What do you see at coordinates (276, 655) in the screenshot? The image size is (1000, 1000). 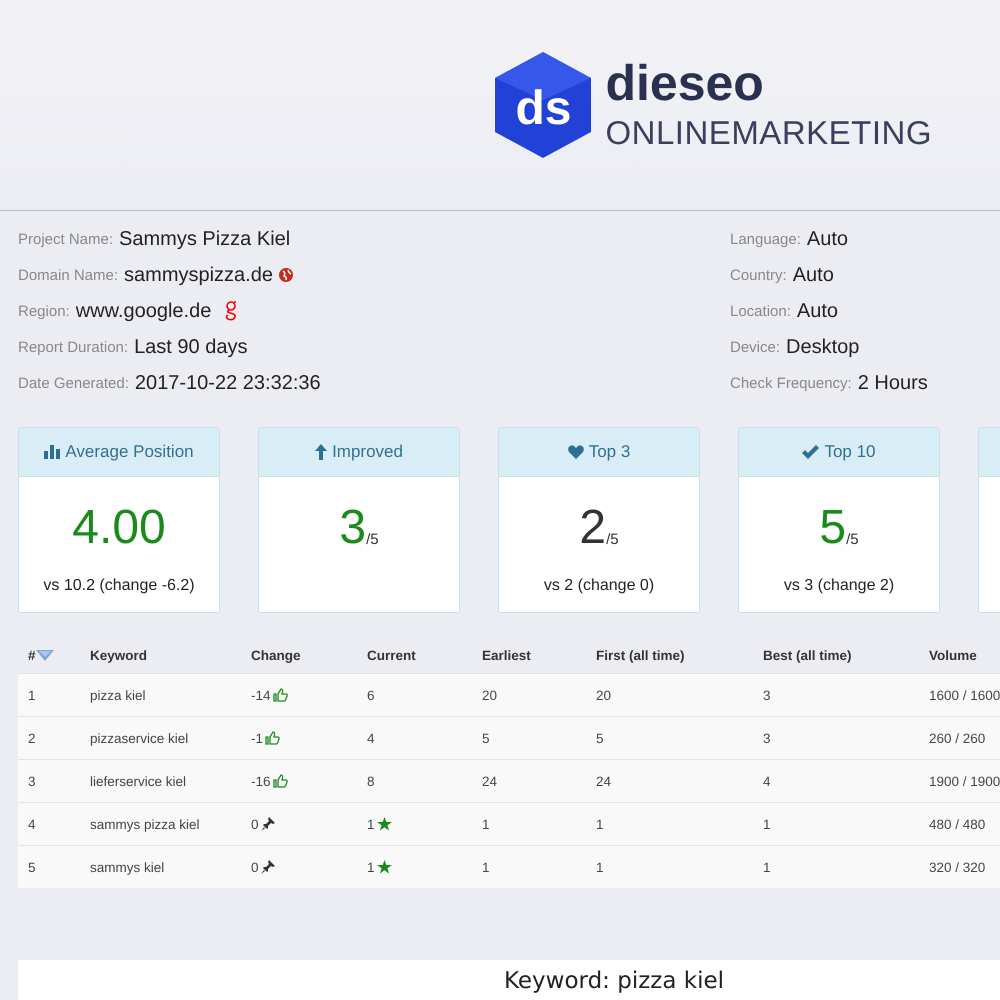 I see `column-header: Change` at bounding box center [276, 655].